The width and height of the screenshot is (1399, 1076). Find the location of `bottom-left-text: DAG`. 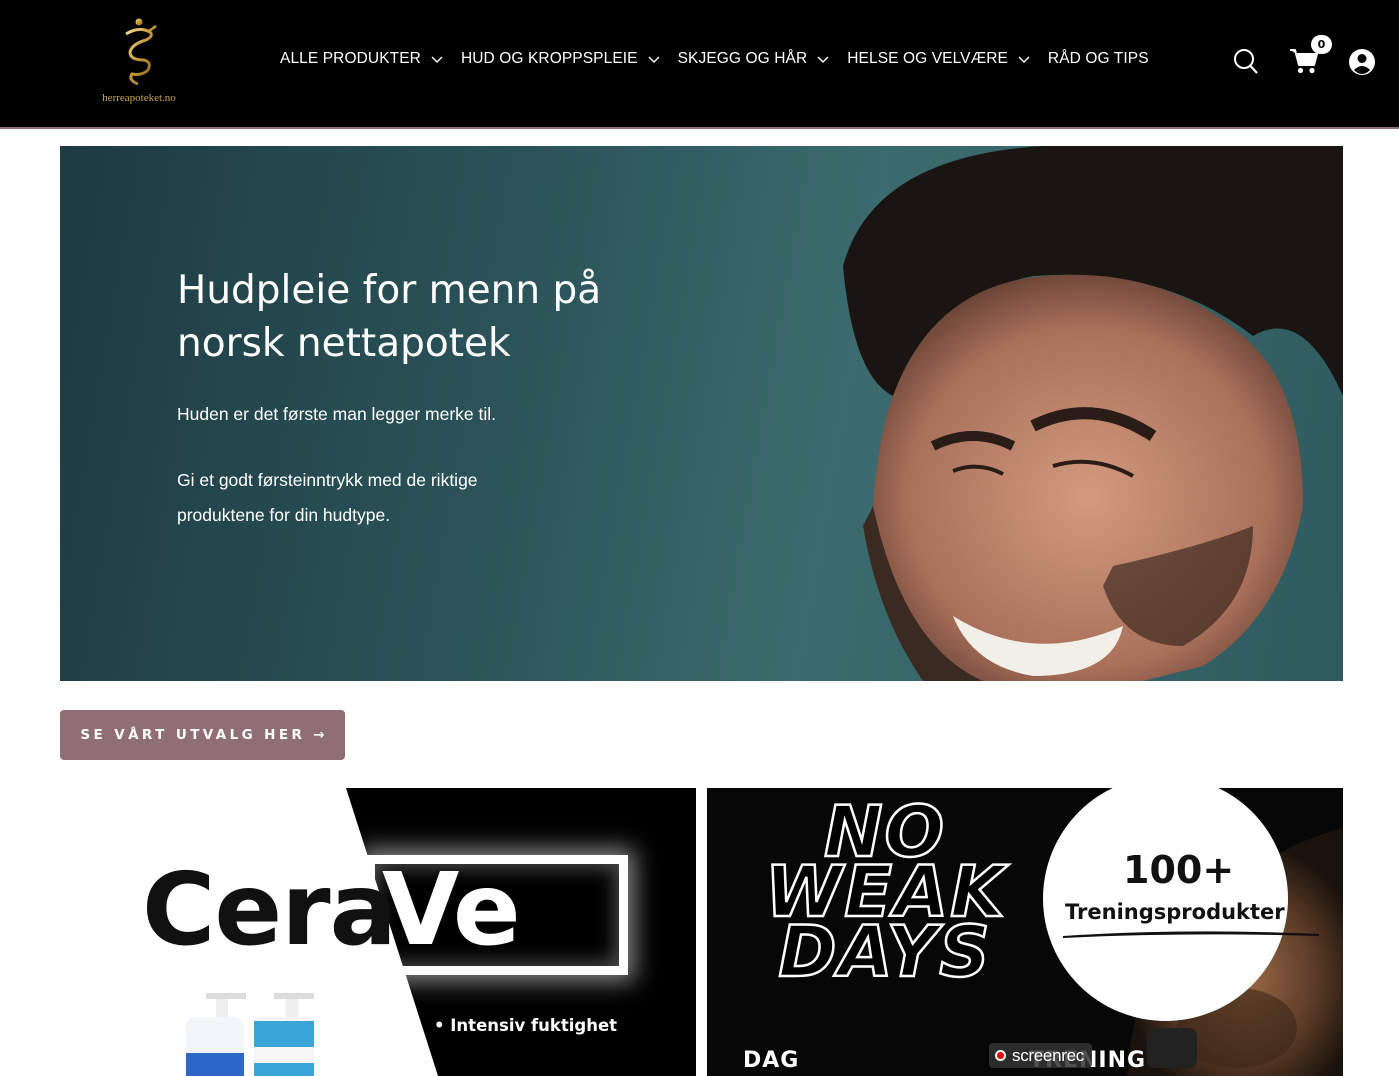

bottom-left-text: DAG is located at coordinates (771, 1060).